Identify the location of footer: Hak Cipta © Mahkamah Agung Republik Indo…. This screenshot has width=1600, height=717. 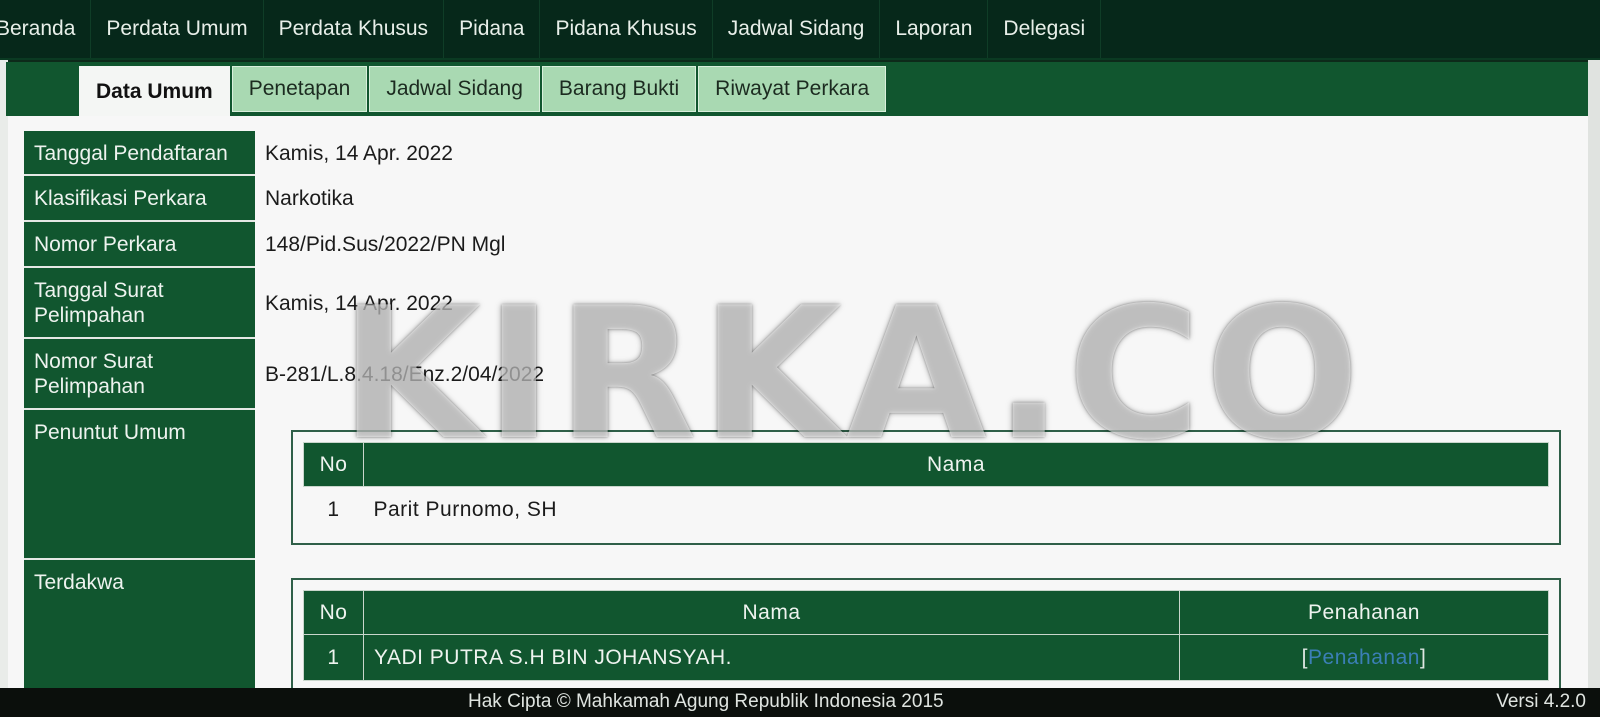
(800, 702).